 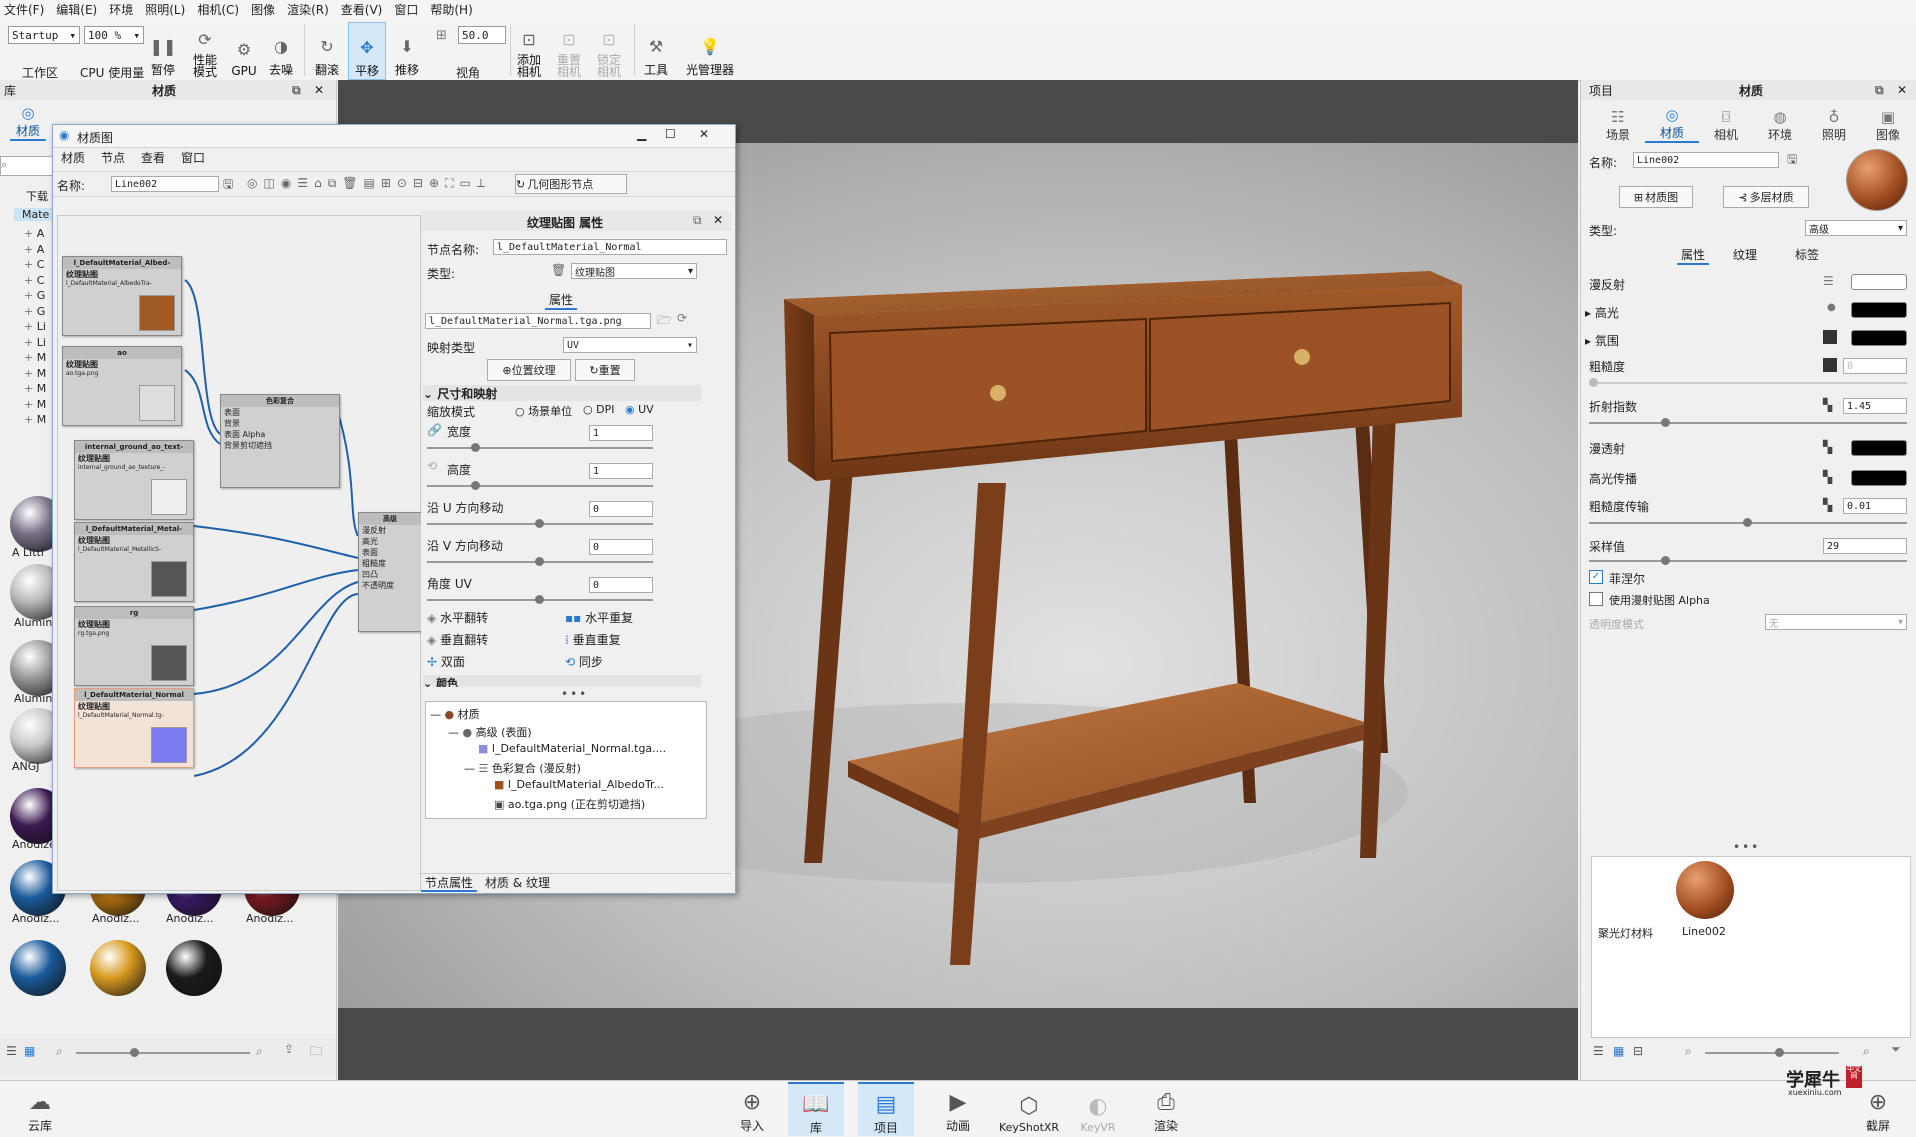 What do you see at coordinates (1878, 1108) in the screenshot?
I see `screenshot-button: ⊕ 截屏` at bounding box center [1878, 1108].